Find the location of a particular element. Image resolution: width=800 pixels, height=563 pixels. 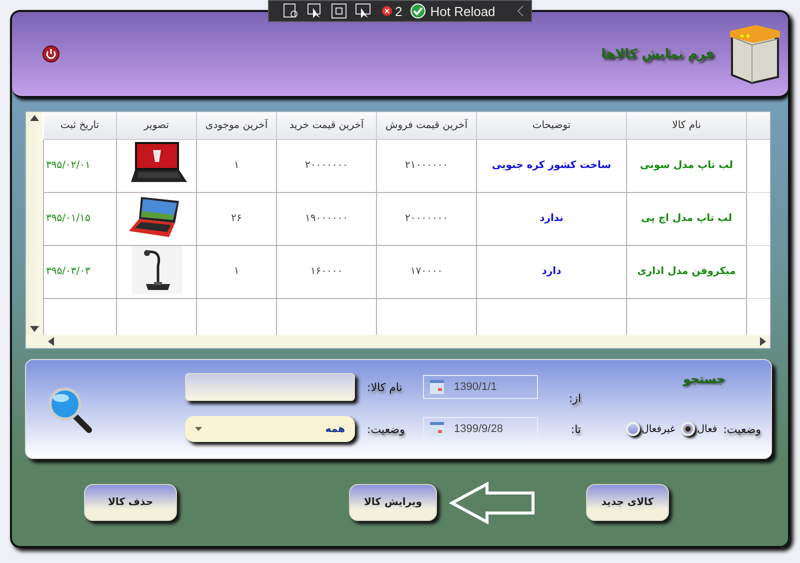

to-label: تا: is located at coordinates (575, 429).